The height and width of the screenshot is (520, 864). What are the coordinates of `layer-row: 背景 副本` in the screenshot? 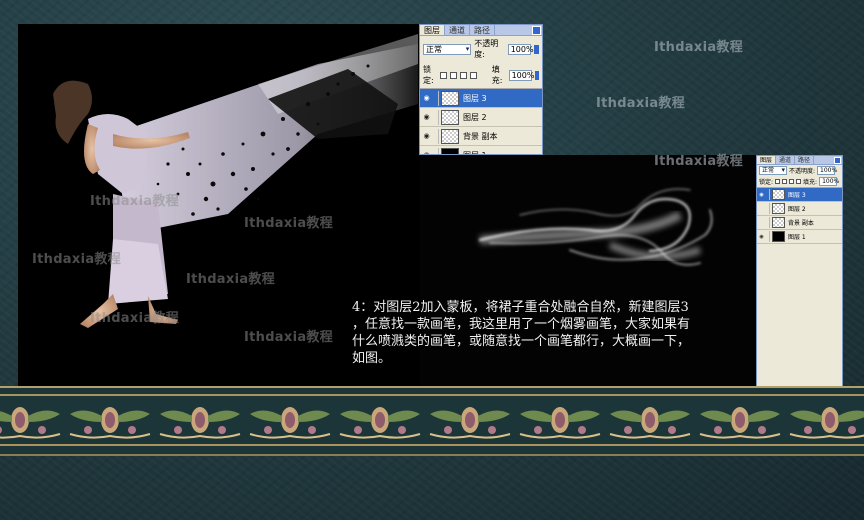 It's located at (799, 223).